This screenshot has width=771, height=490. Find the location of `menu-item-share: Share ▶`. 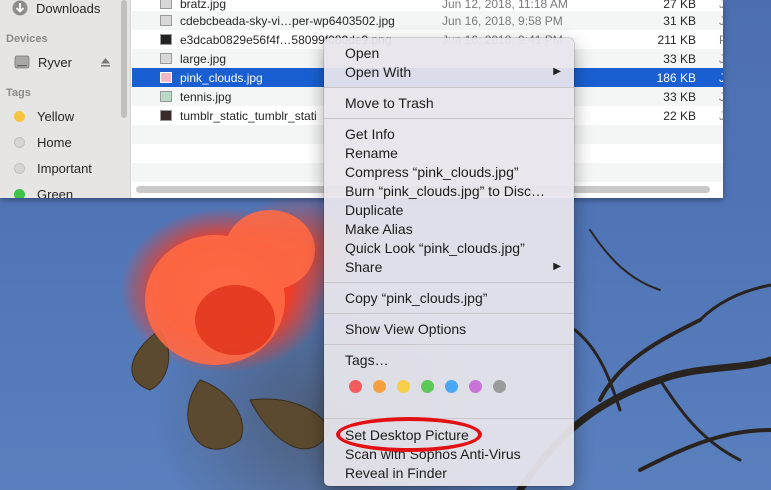

menu-item-share: Share ▶ is located at coordinates (449, 266).